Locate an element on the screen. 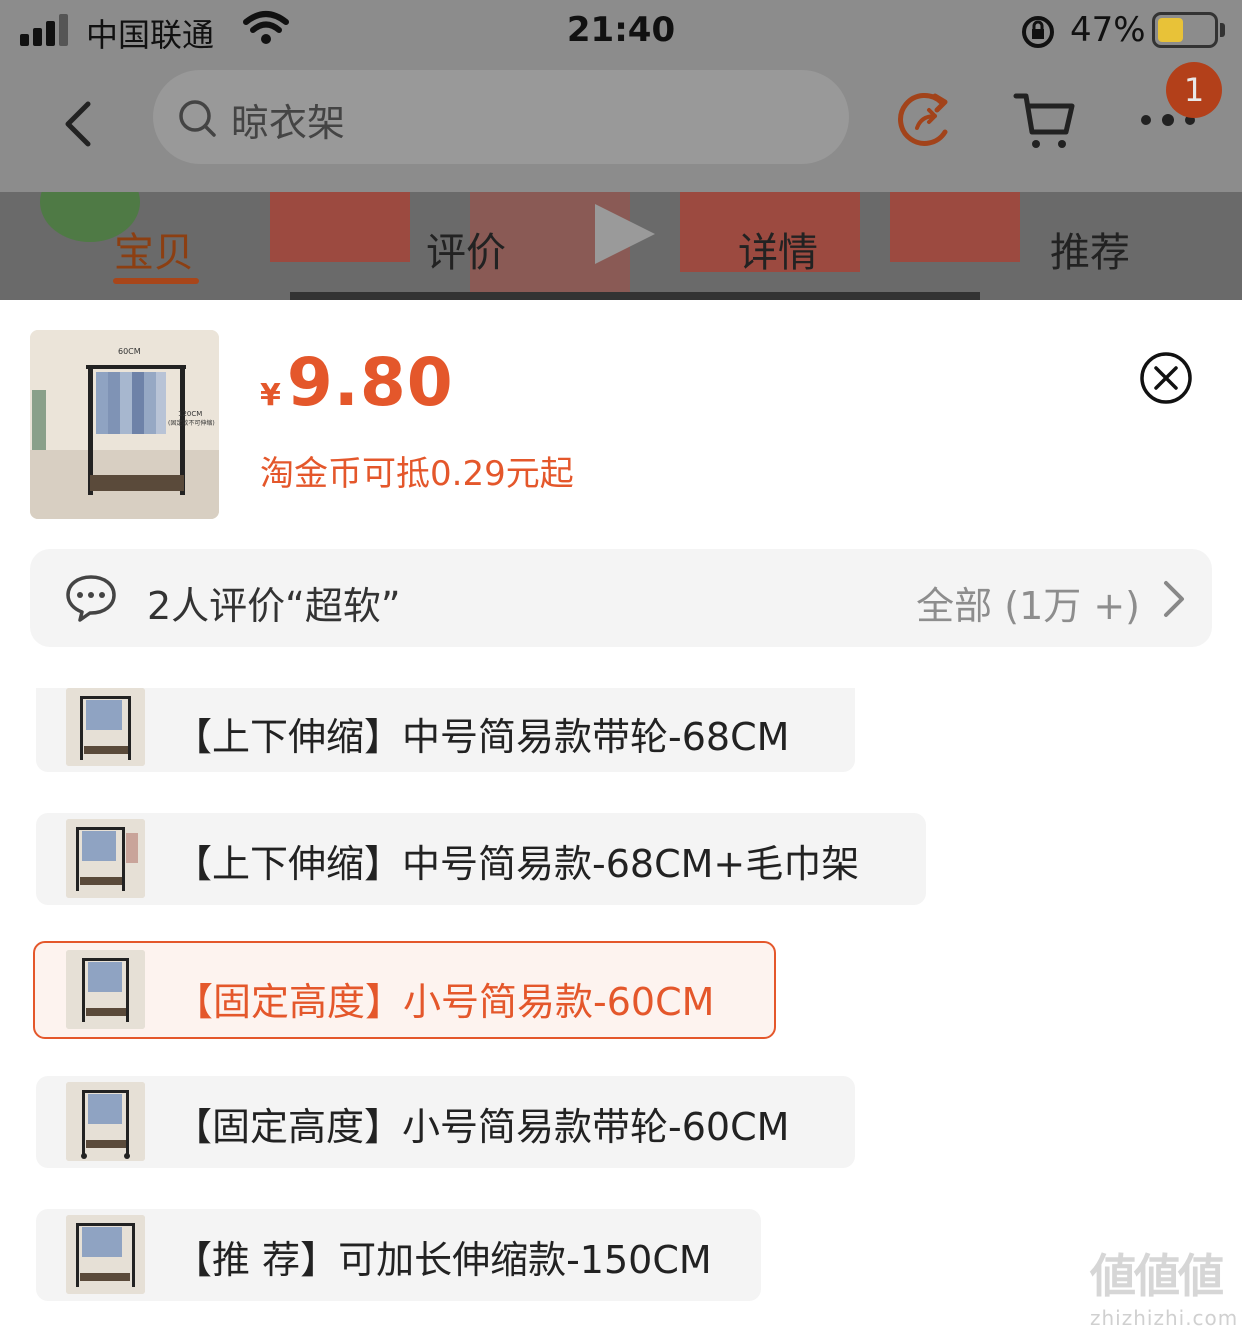  chat-bubble-icon is located at coordinates (91, 598).